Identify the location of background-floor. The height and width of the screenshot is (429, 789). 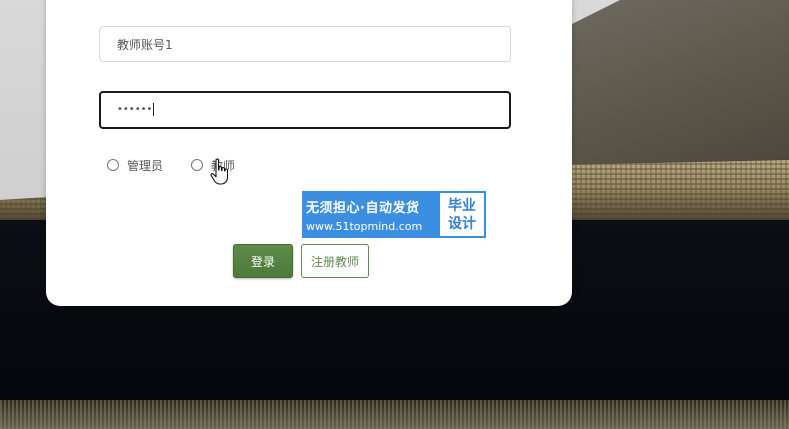
(394, 414).